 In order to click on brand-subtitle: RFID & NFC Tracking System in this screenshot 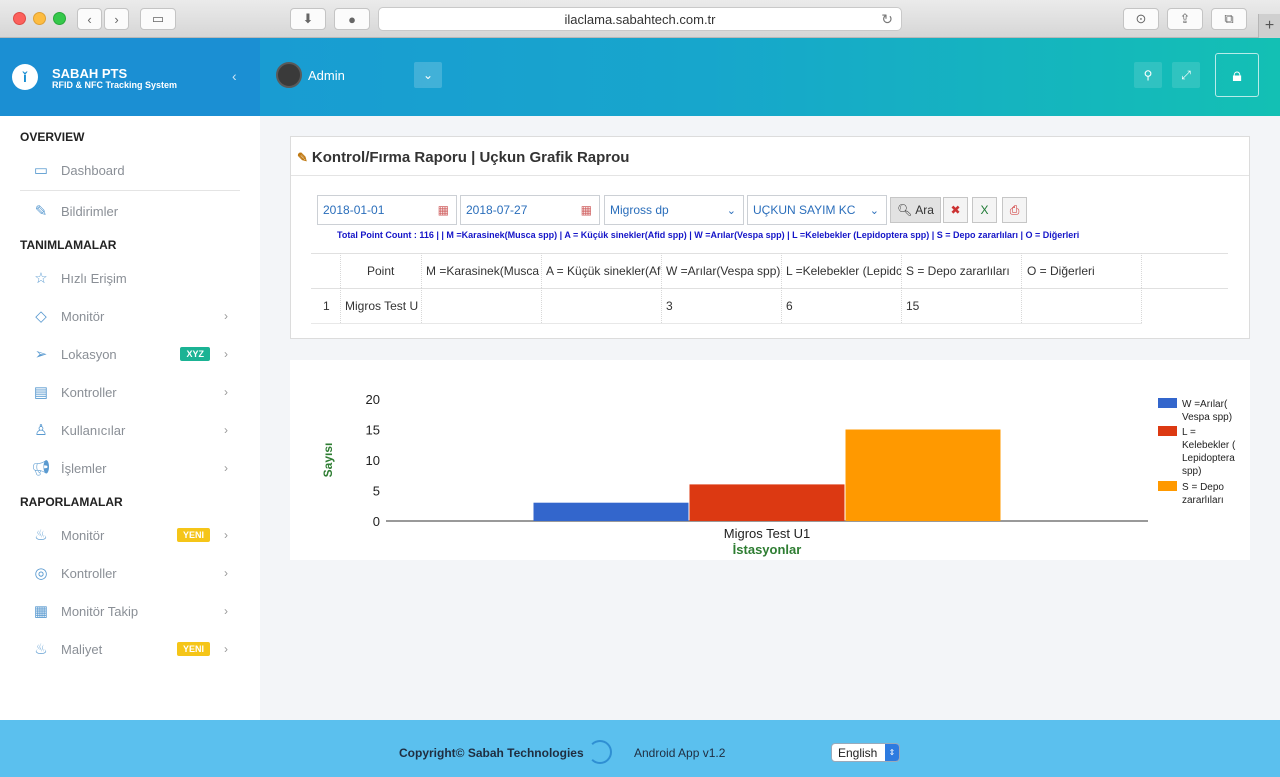, I will do `click(115, 85)`.